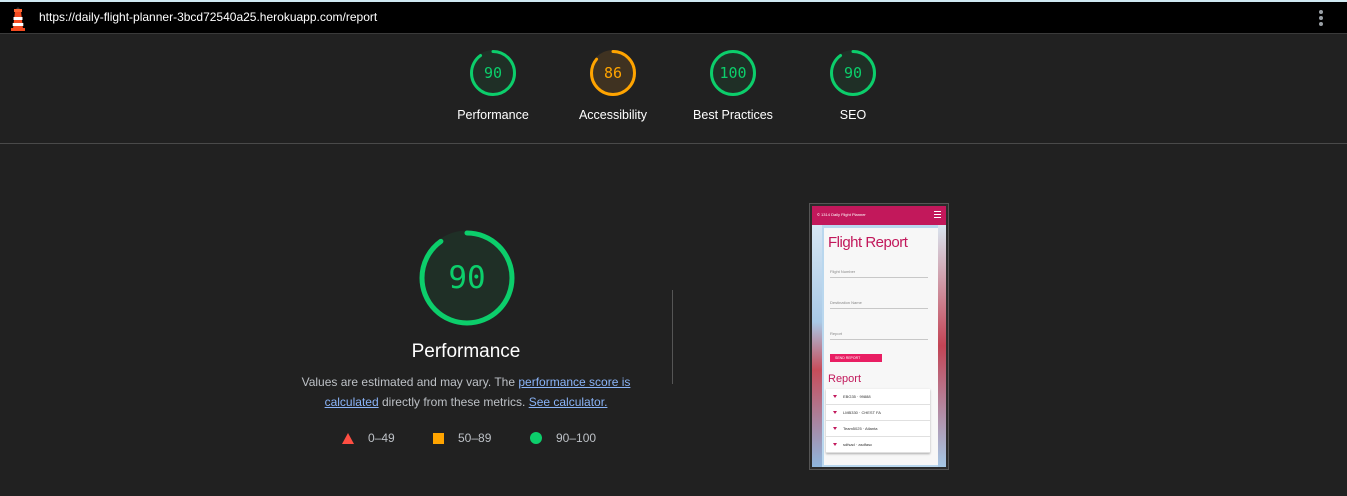  I want to click on field-flight-number: Flight Number, so click(879, 273).